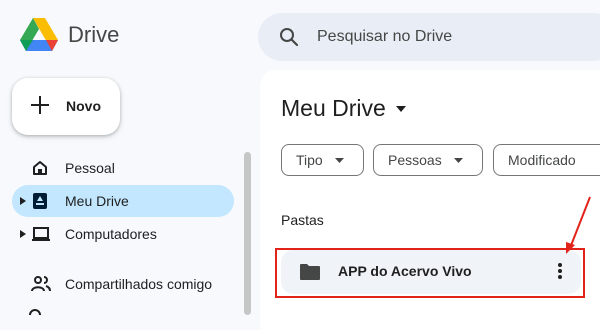 This screenshot has width=600, height=330. I want to click on drive-logo-icon, so click(39, 34).